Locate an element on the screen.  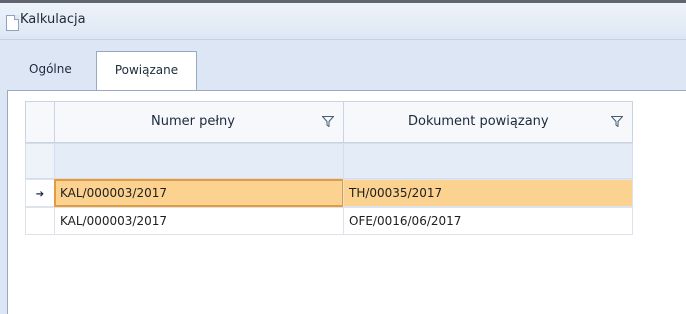
column-header-dokument-powiazany: Dokument powiązany is located at coordinates (488, 122).